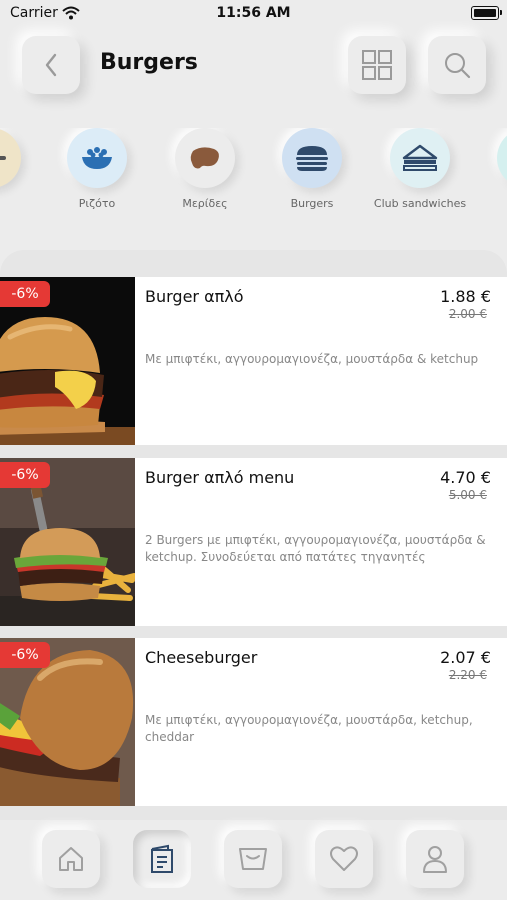 The height and width of the screenshot is (900, 507). I want to click on tab-basket, so click(253, 859).